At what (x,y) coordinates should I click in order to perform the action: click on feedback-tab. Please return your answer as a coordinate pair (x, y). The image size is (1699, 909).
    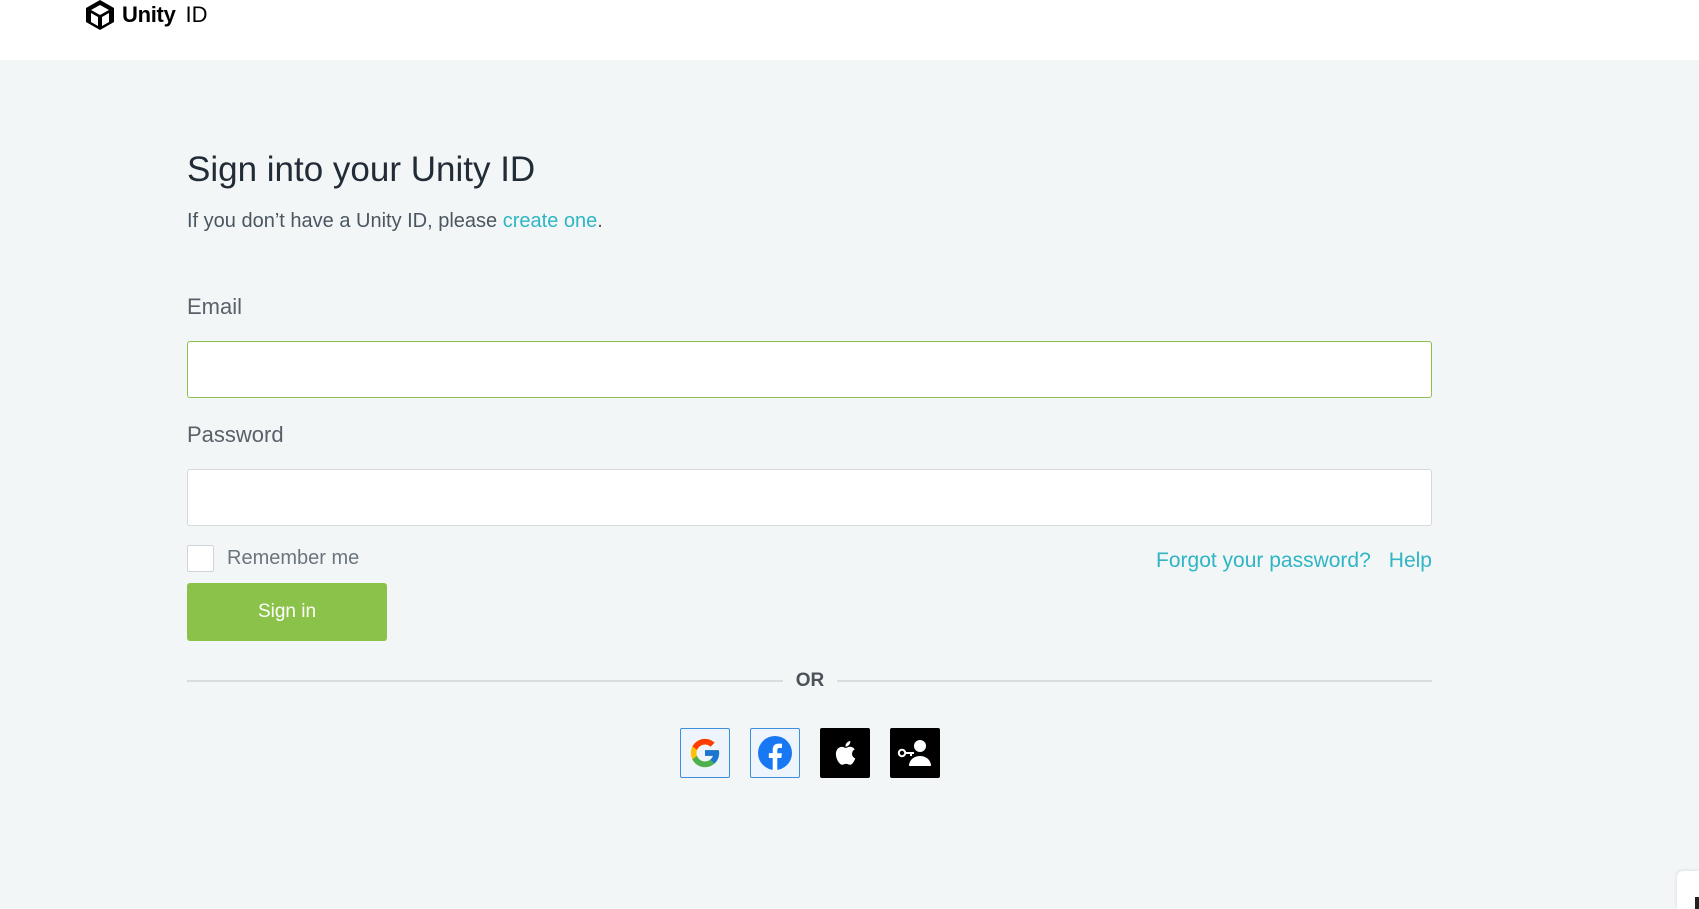
    Looking at the image, I should click on (1688, 890).